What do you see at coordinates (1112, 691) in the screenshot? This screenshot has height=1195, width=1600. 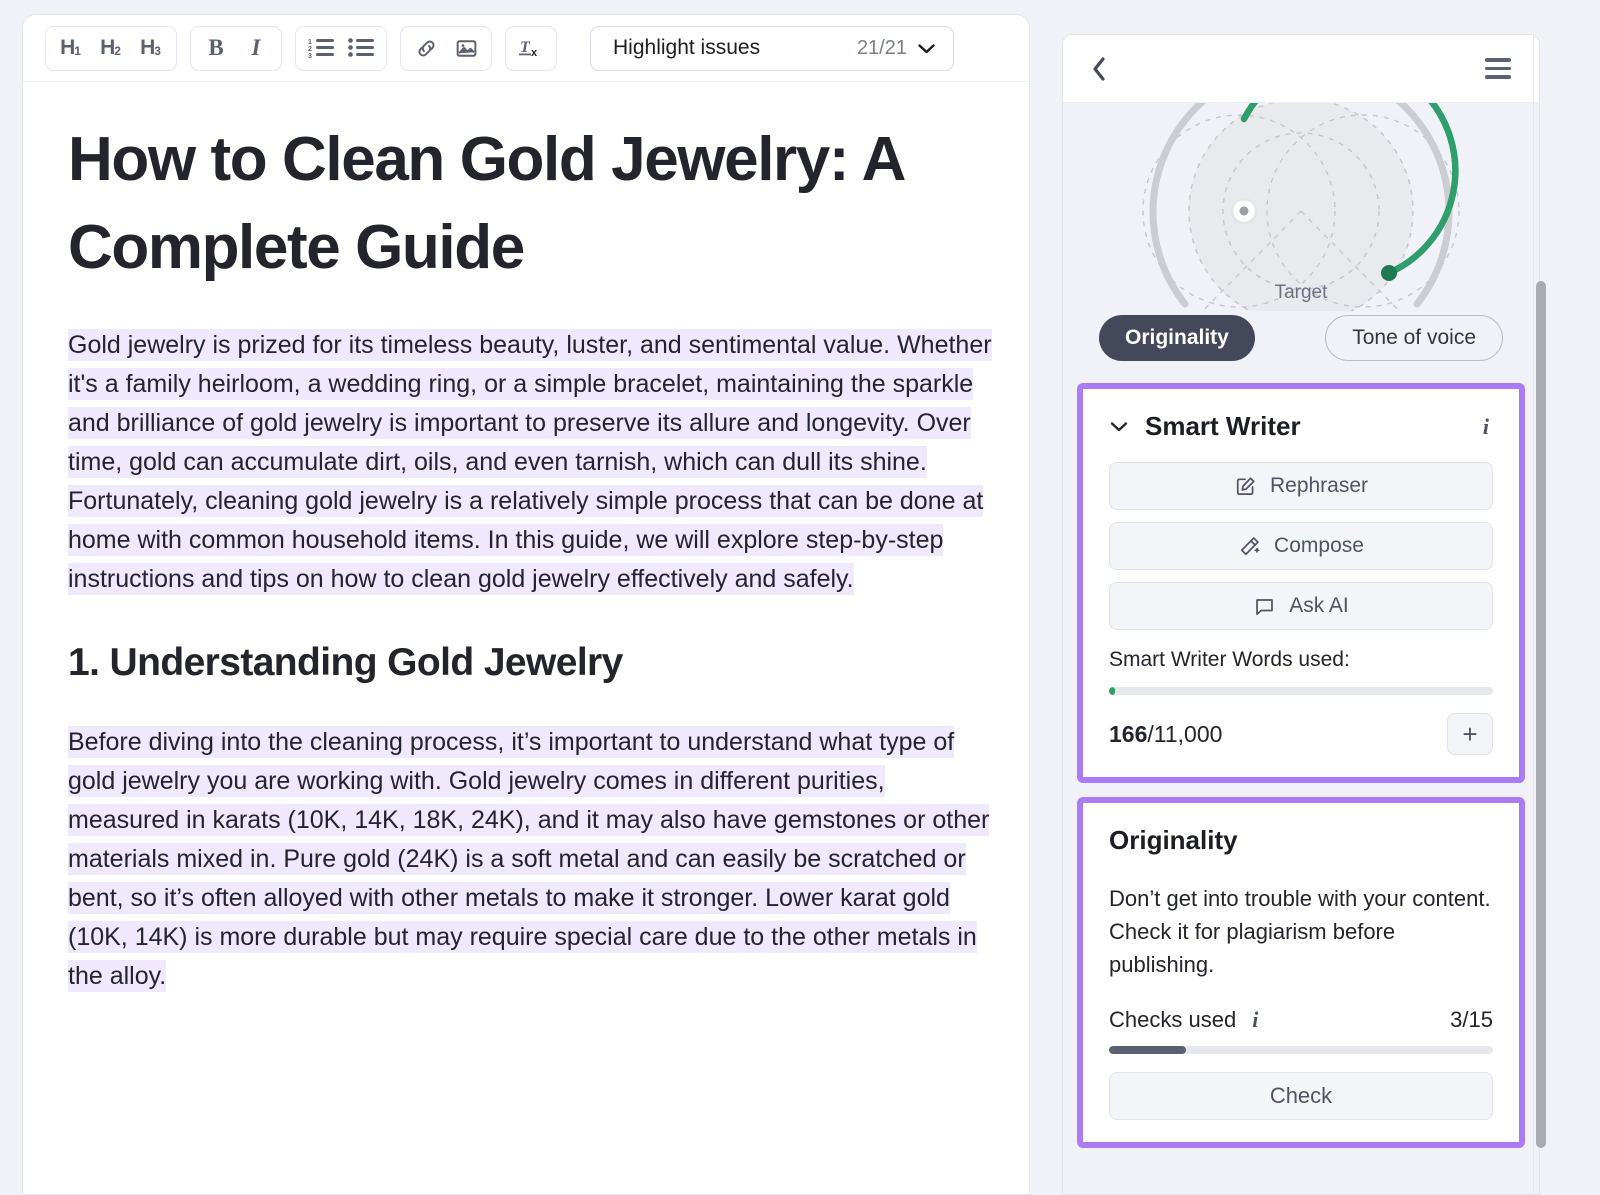 I see `smart-writer-progress-fill` at bounding box center [1112, 691].